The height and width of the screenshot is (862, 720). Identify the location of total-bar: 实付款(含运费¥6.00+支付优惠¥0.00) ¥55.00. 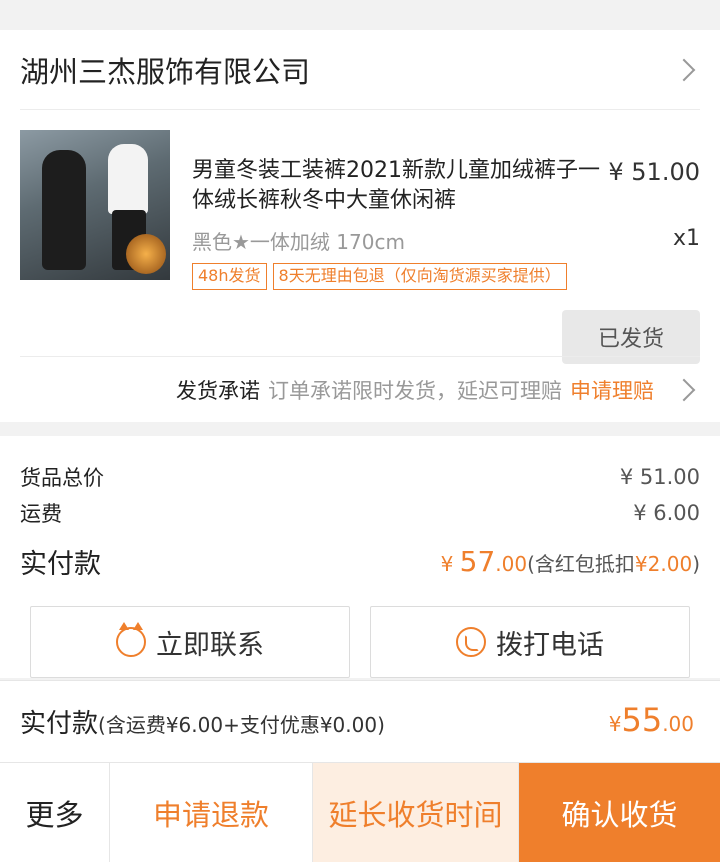
(360, 721).